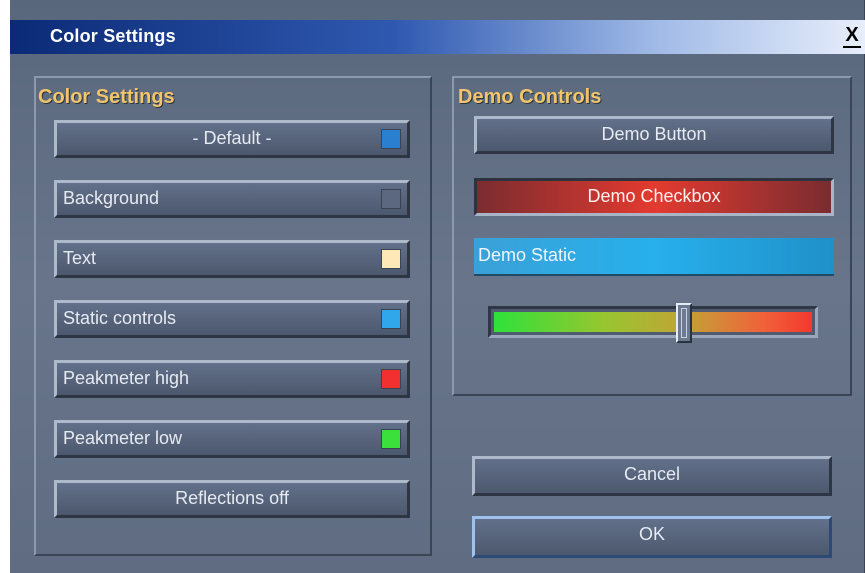 The image size is (865, 573). What do you see at coordinates (530, 97) in the screenshot?
I see `demo-controls-heading: Demo Controls` at bounding box center [530, 97].